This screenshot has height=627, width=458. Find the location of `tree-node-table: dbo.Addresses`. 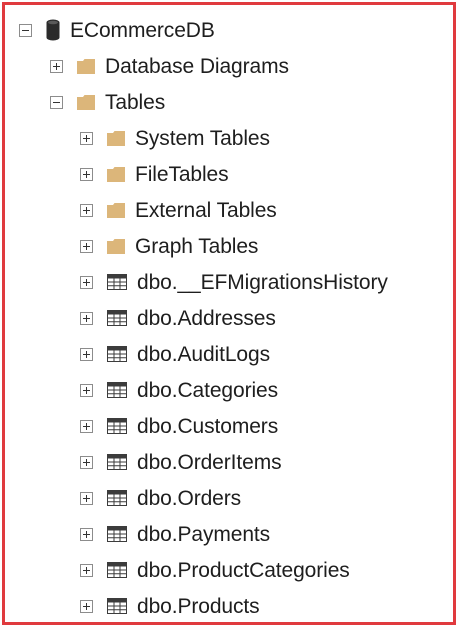

tree-node-table: dbo.Addresses is located at coordinates (229, 318).